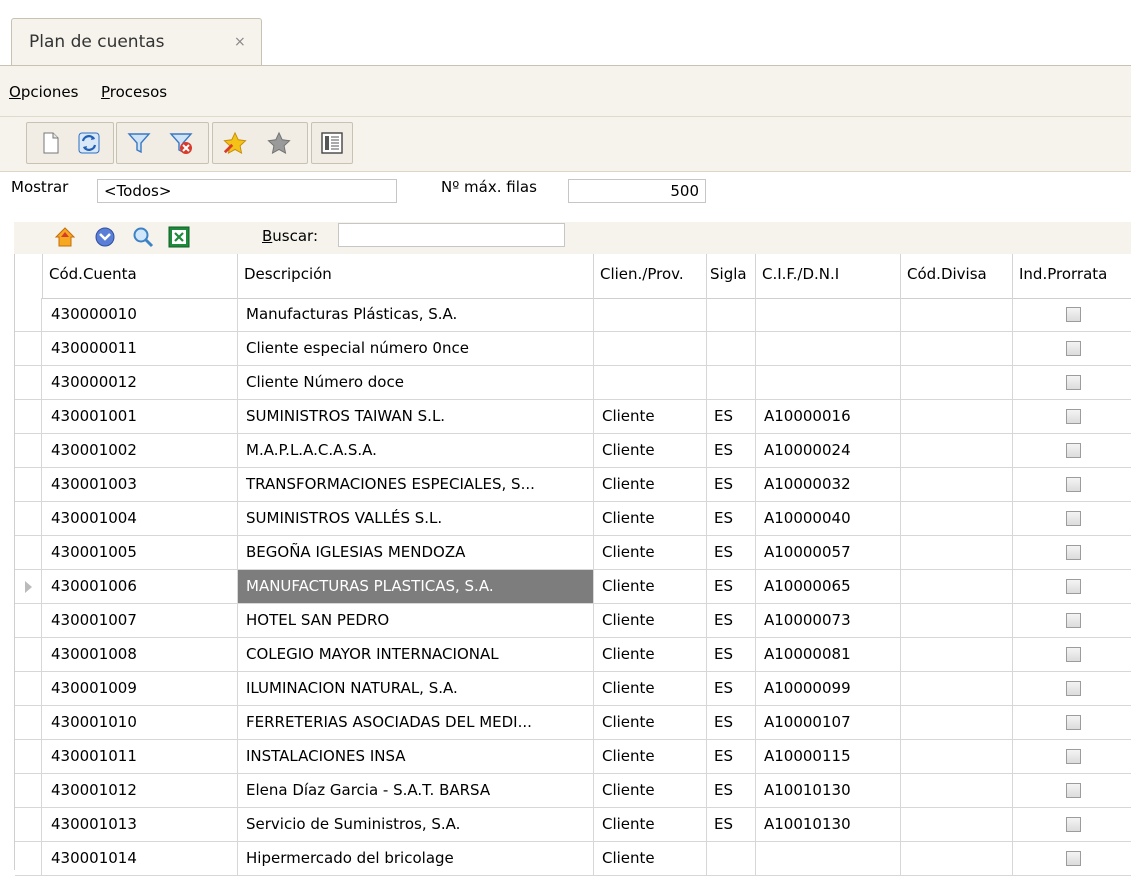 This screenshot has height=876, width=1131. Describe the element at coordinates (51, 143) in the screenshot. I see `new-document-icon` at that location.